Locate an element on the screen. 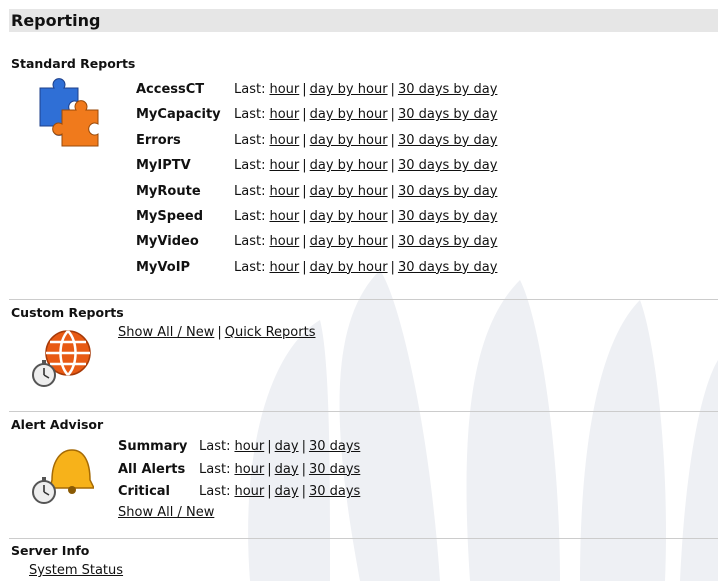  alert-name-2: Critical is located at coordinates (144, 491).